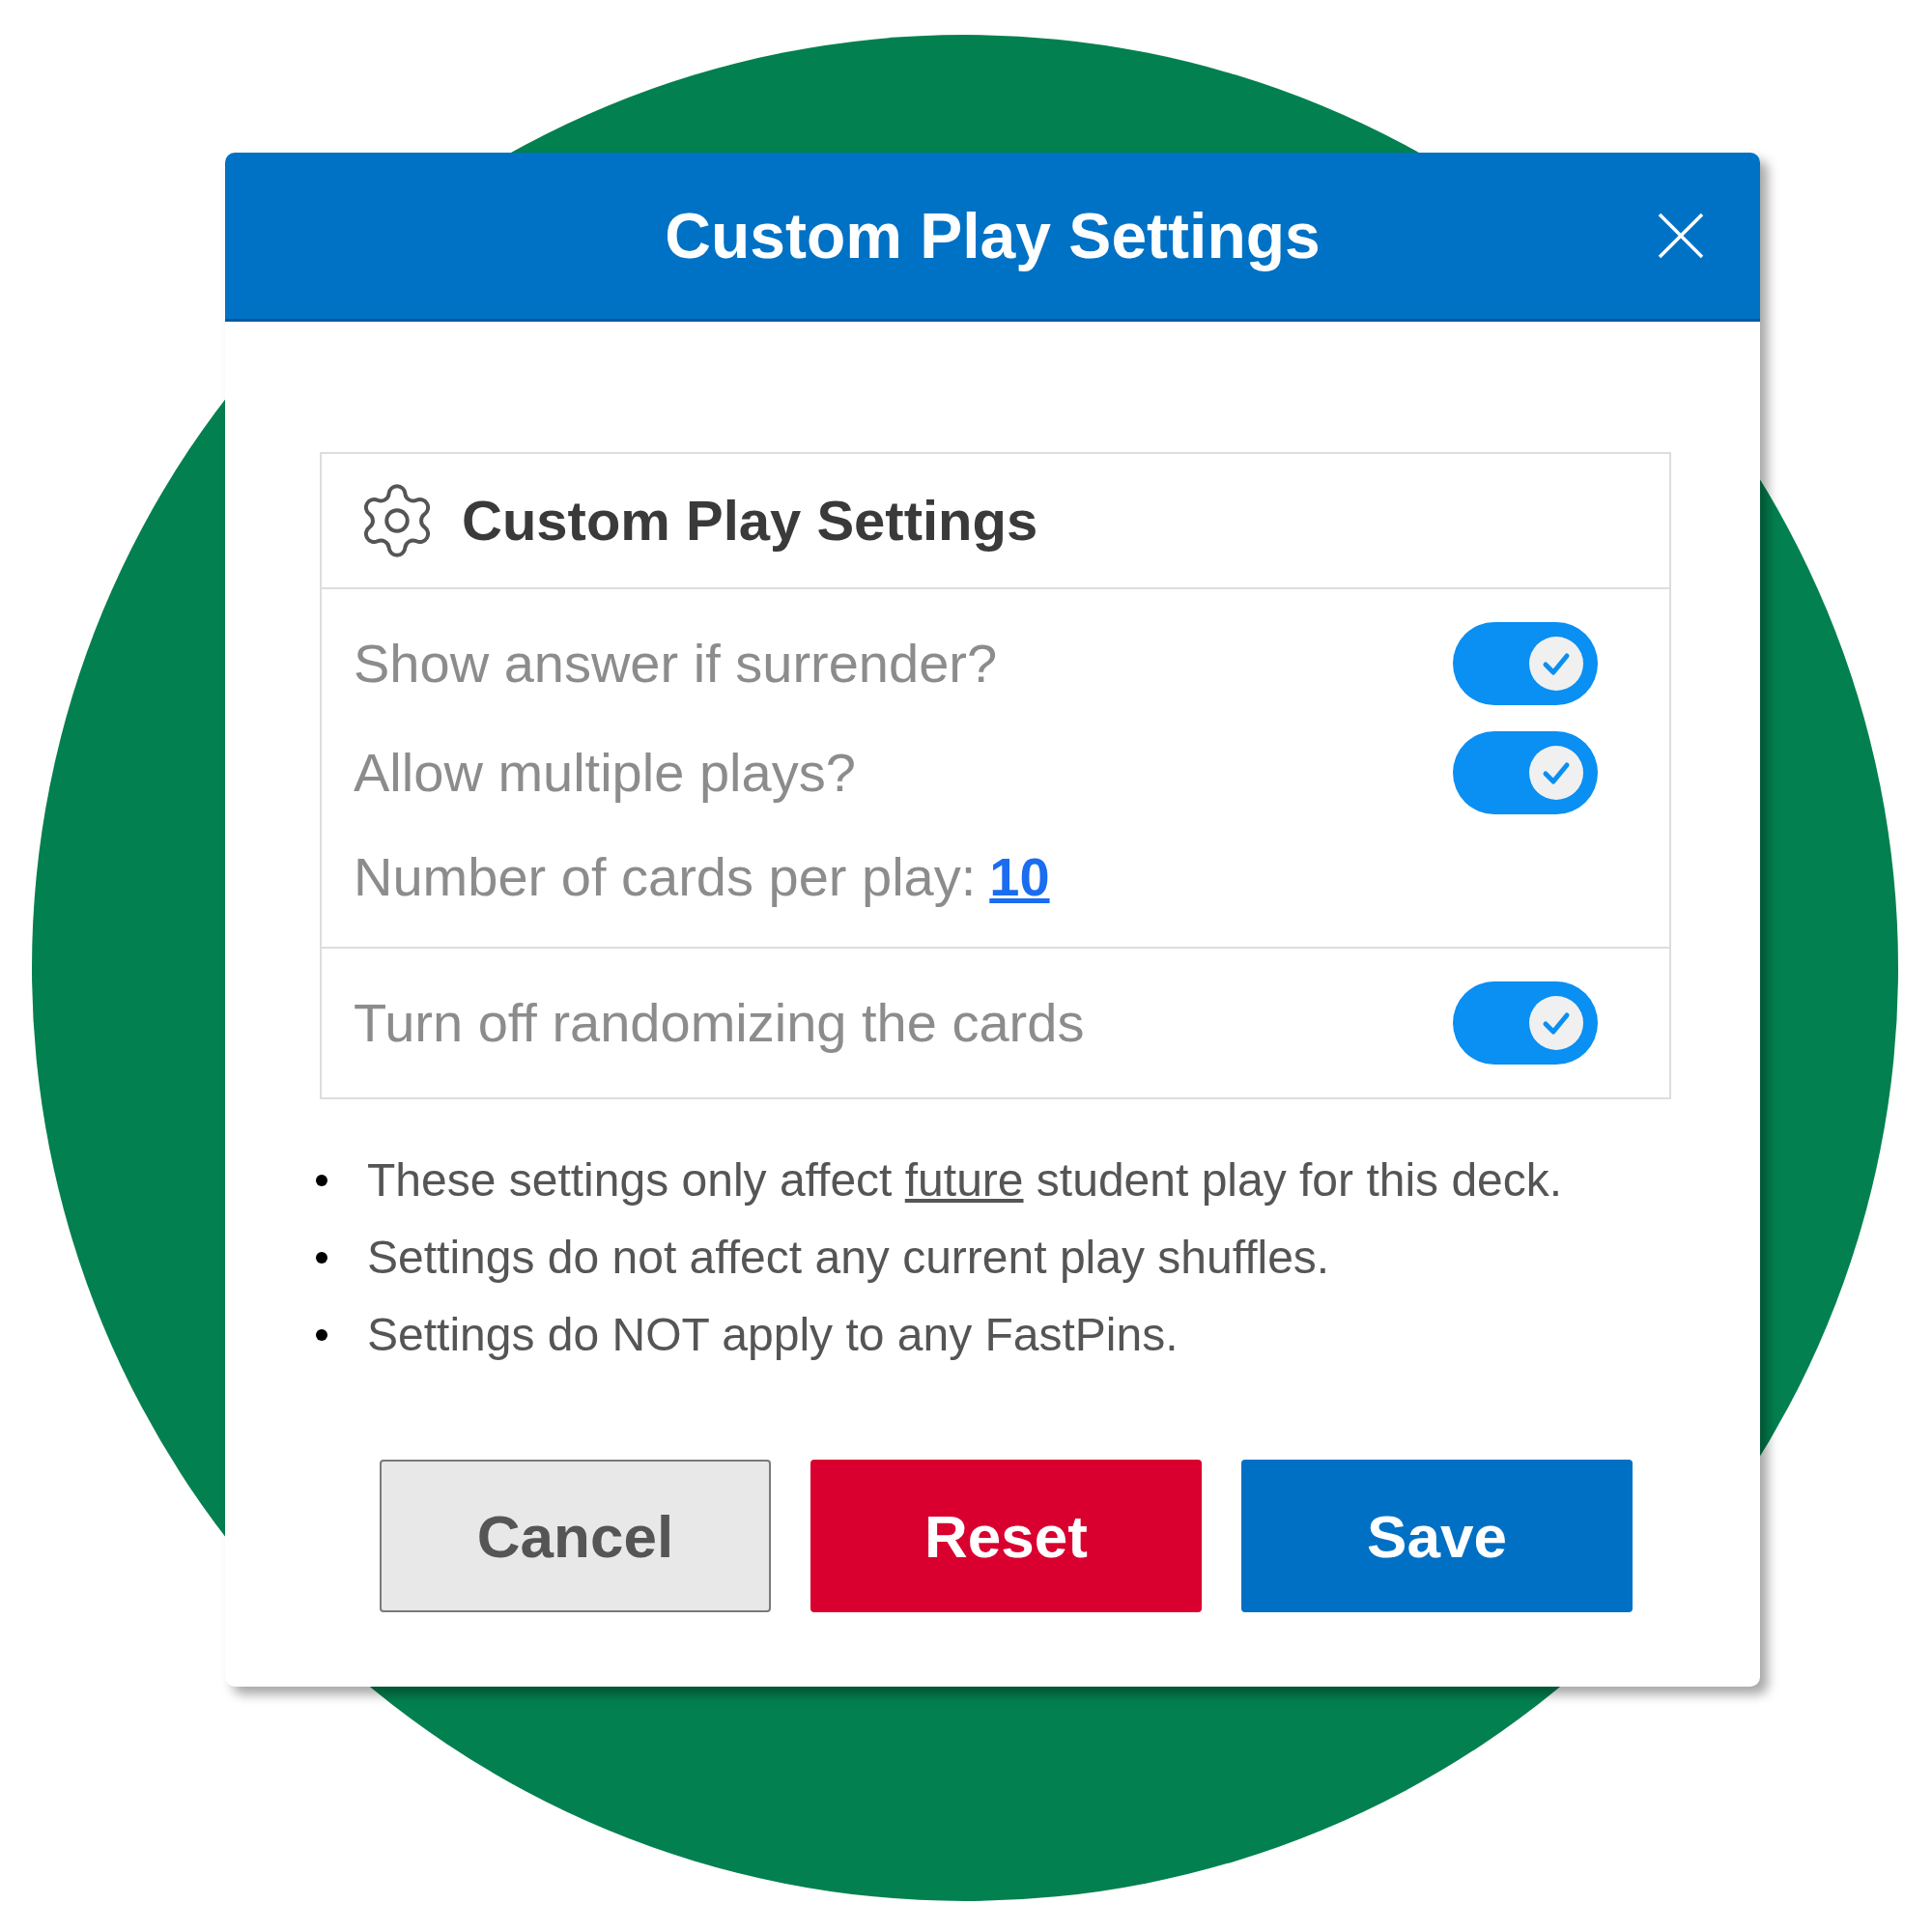  I want to click on setting-label: Show answer if surrender?, so click(676, 664).